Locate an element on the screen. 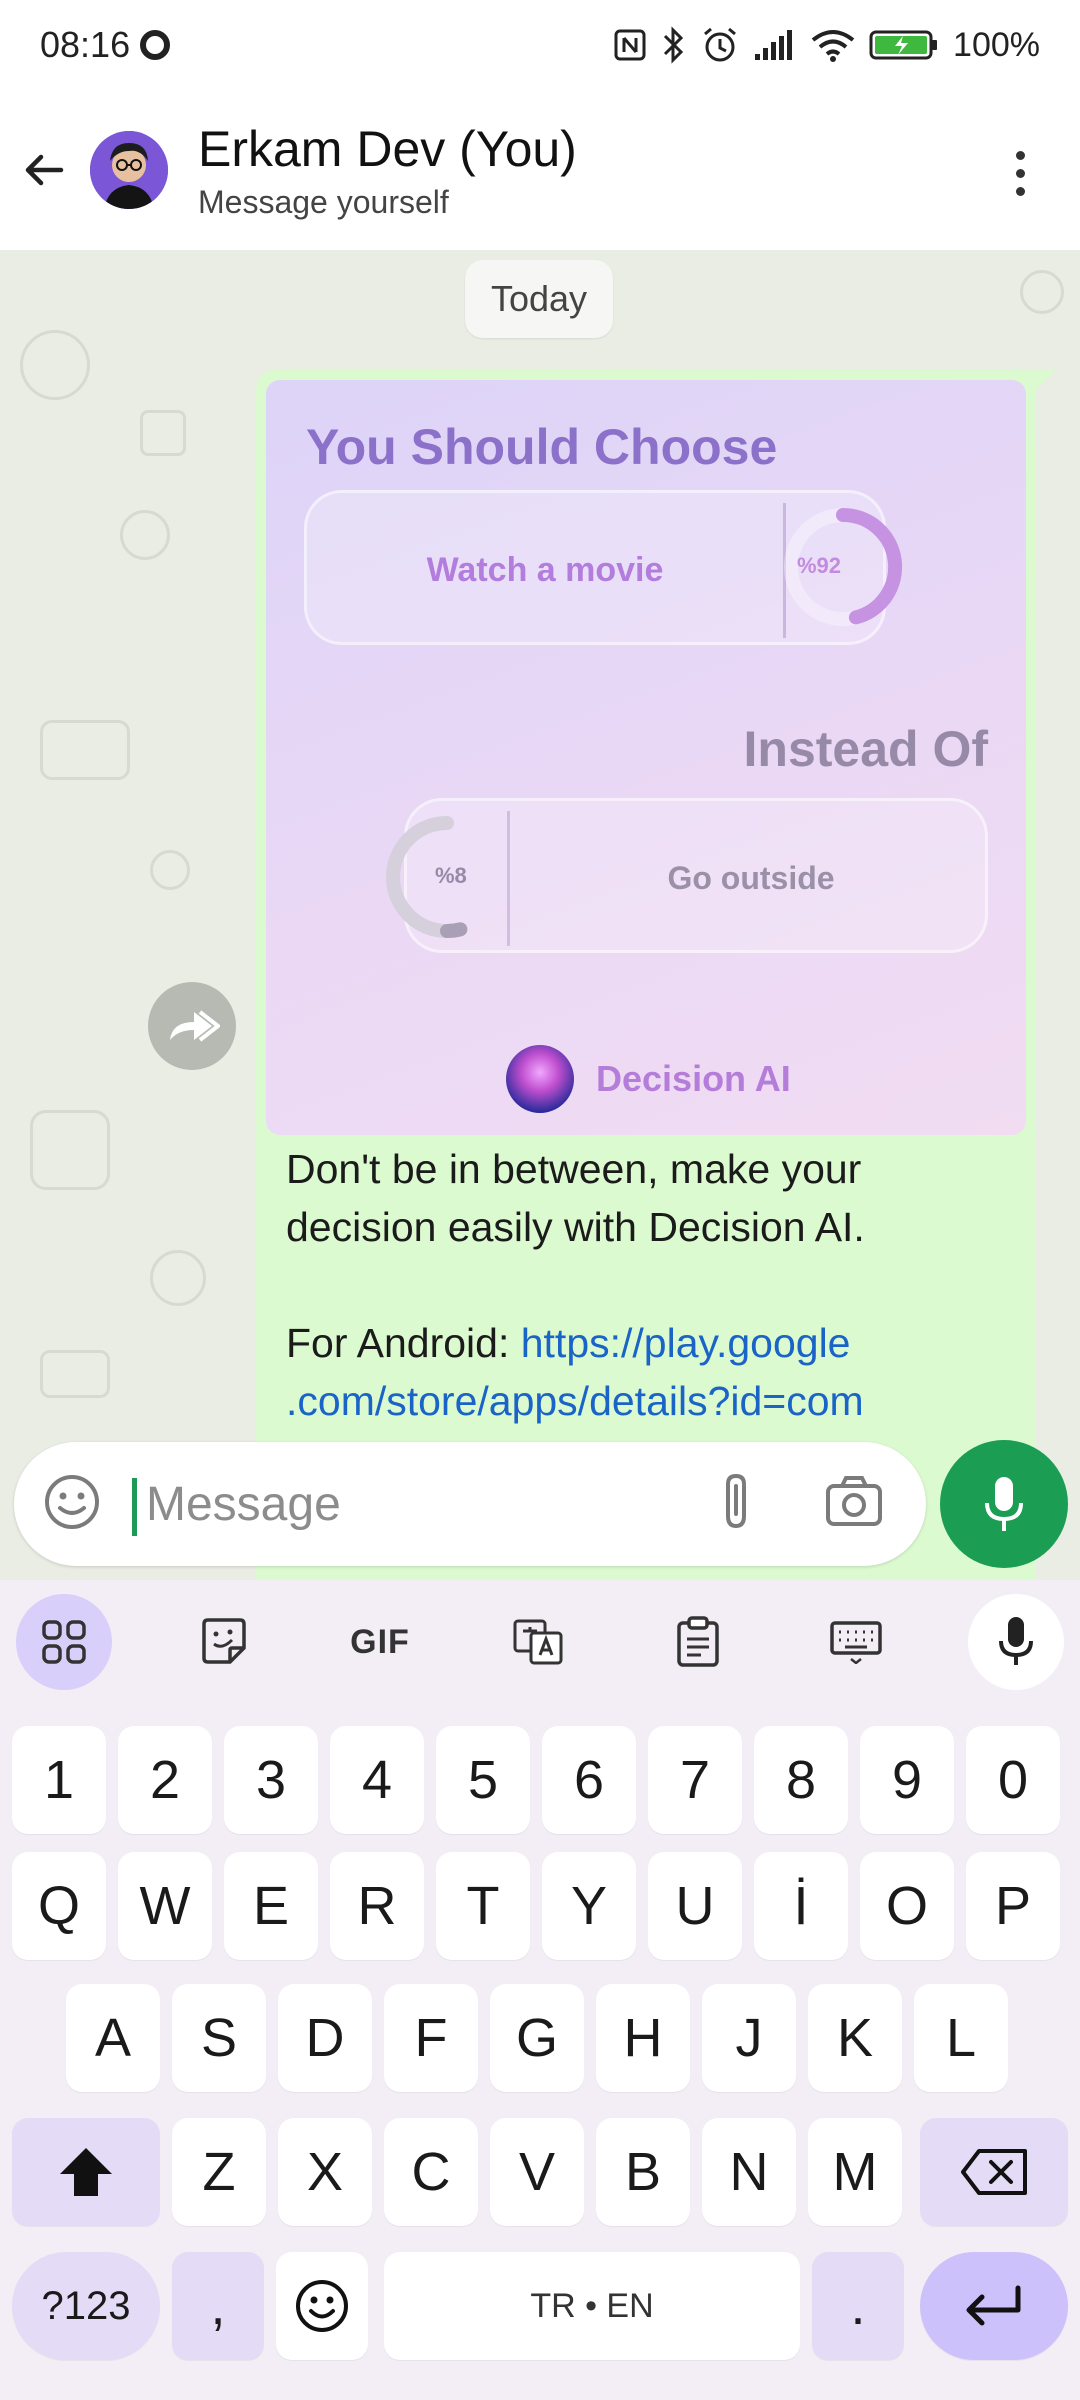  number-key: 6 is located at coordinates (589, 1780).